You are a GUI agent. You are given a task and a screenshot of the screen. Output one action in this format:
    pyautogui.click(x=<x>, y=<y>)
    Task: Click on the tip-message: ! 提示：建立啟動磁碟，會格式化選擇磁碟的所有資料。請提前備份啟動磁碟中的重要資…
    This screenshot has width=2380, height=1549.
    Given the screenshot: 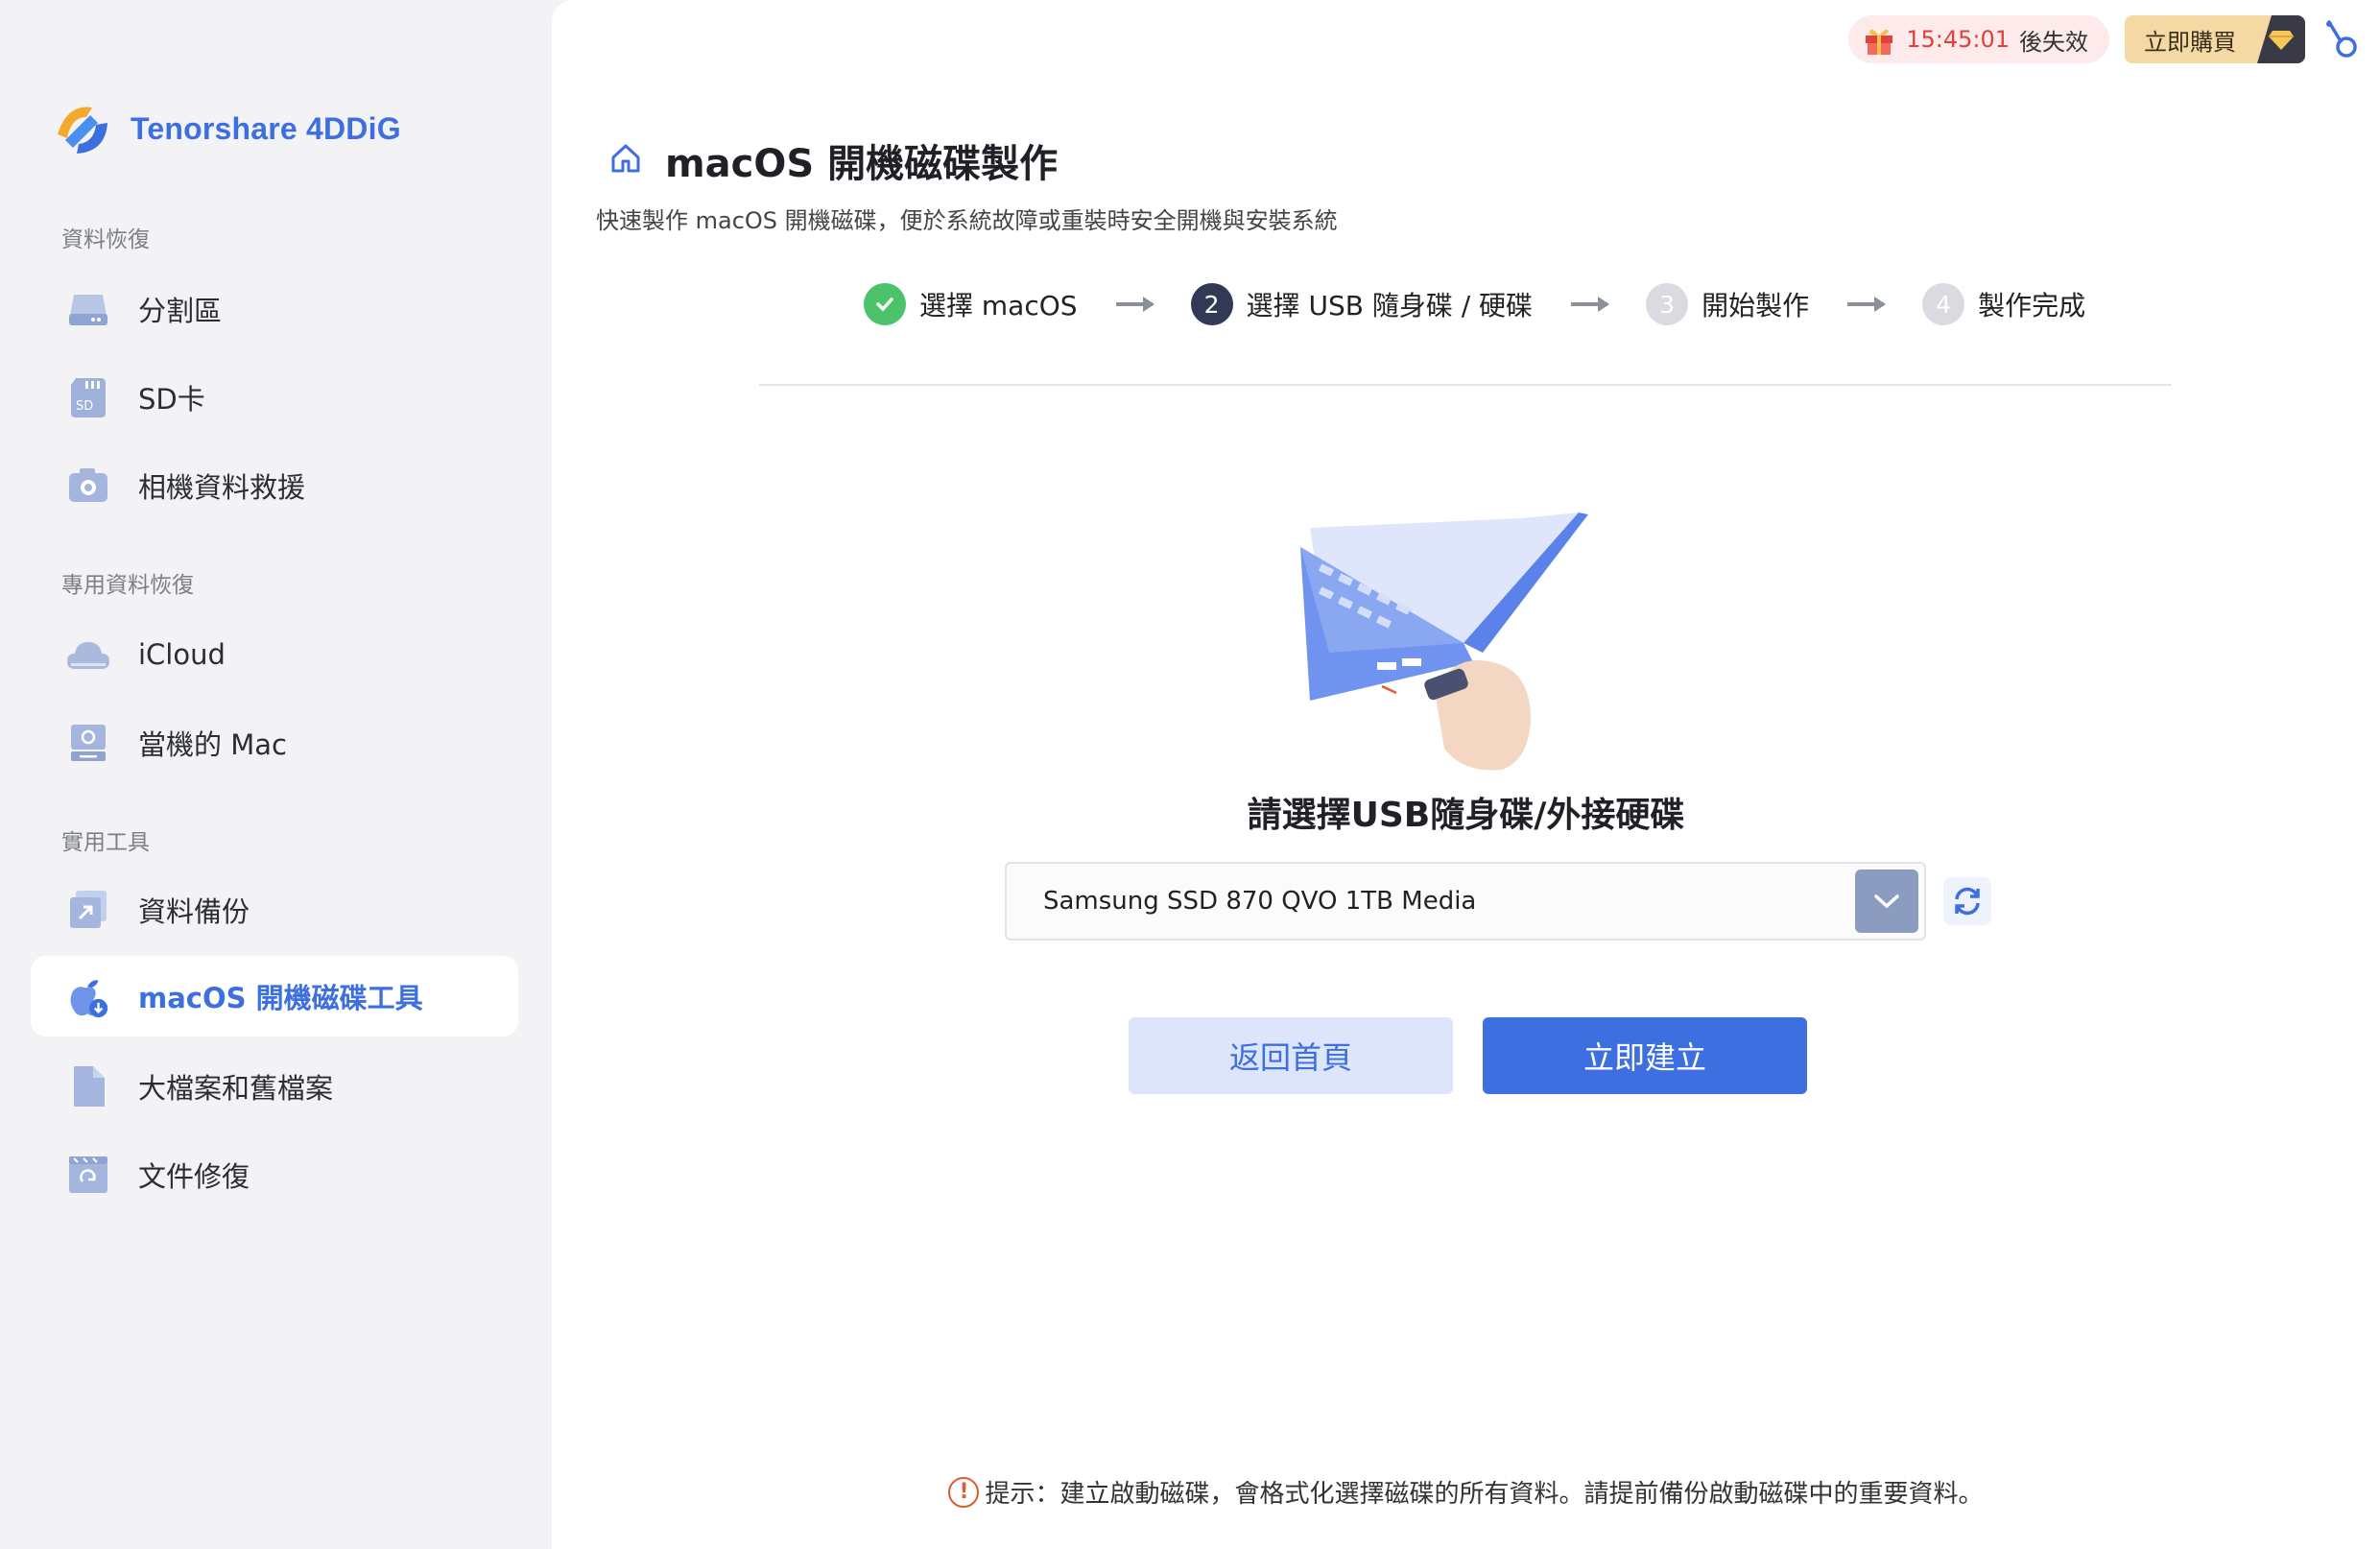 What is the action you would take?
    pyautogui.click(x=1466, y=1492)
    